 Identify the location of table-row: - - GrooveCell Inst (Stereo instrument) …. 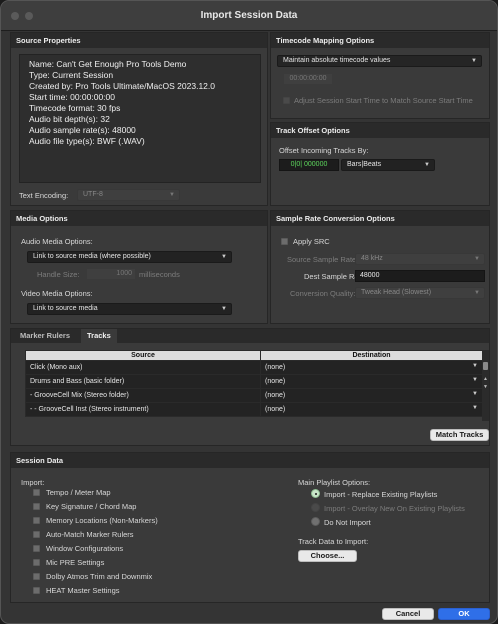
(254, 409).